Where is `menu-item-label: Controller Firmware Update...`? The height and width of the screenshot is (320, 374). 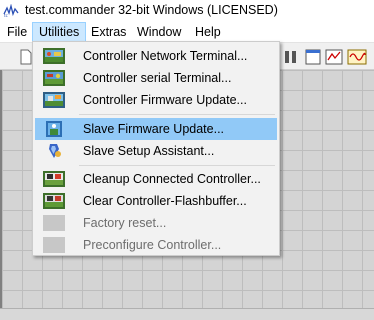 menu-item-label: Controller Firmware Update... is located at coordinates (165, 100).